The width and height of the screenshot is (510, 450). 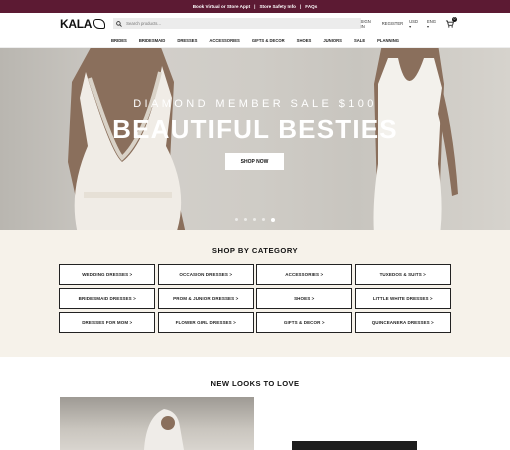 I want to click on bride-veil-image, so click(x=164, y=429).